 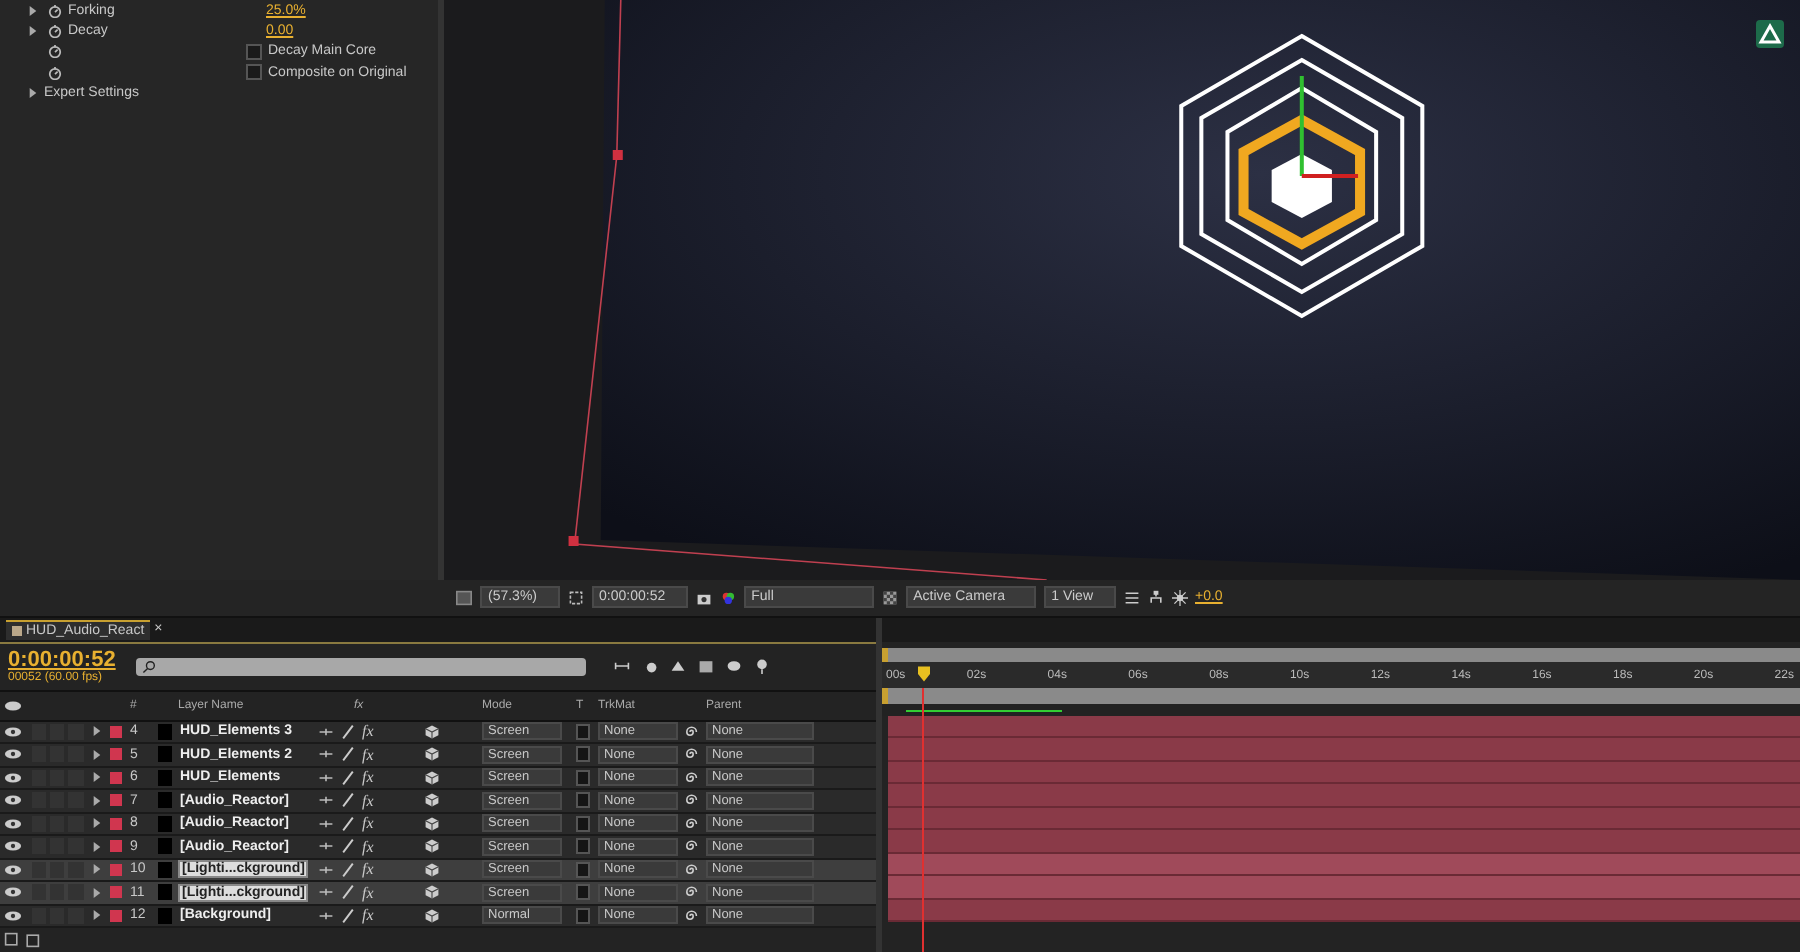 What do you see at coordinates (1179, 597) in the screenshot?
I see `exposure-icon` at bounding box center [1179, 597].